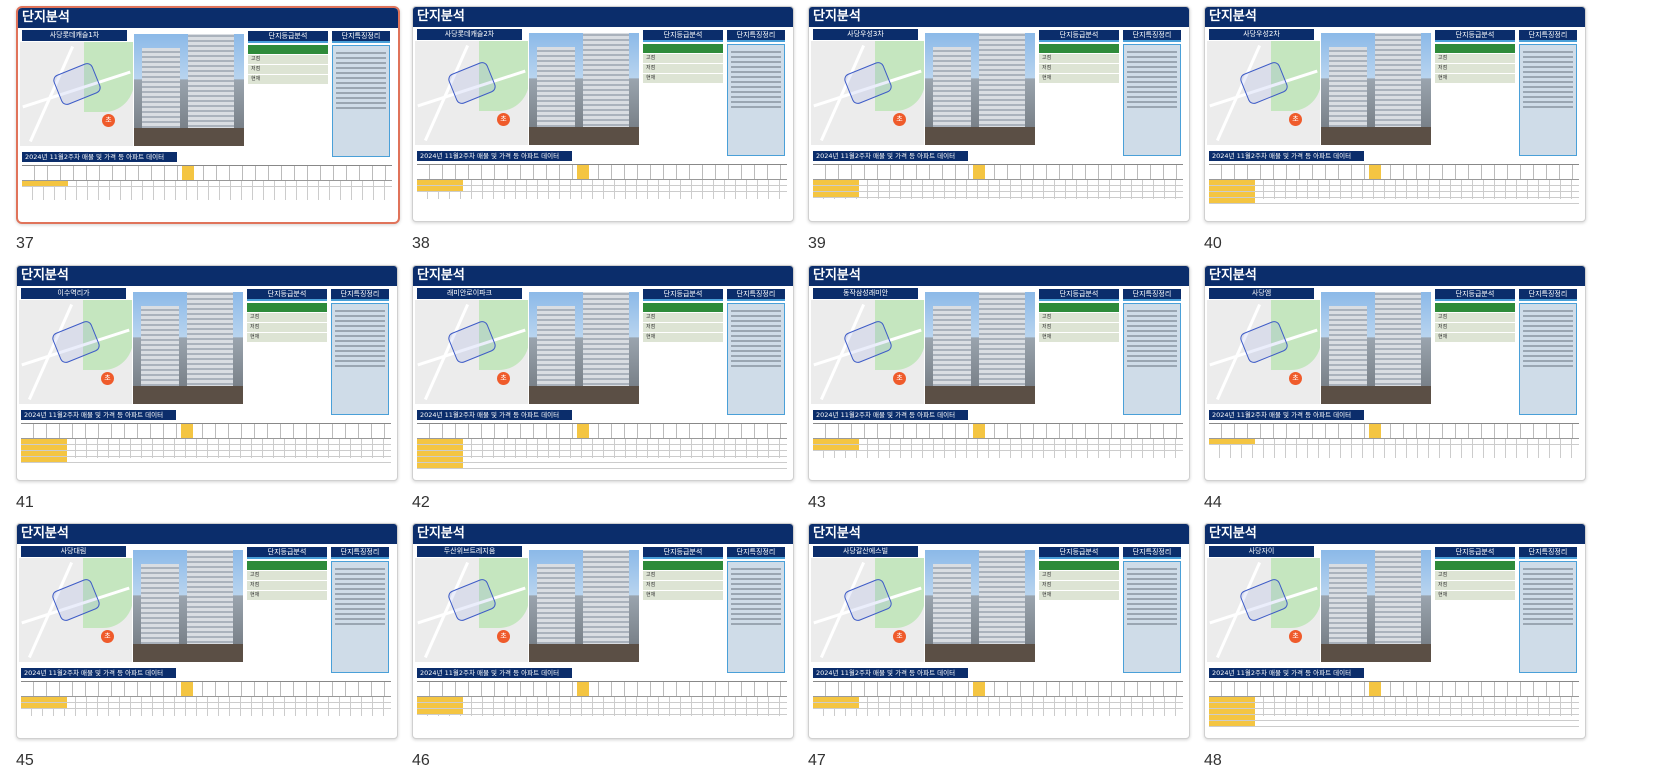  I want to click on complex-name: 두산위브트레지움, so click(469, 551).